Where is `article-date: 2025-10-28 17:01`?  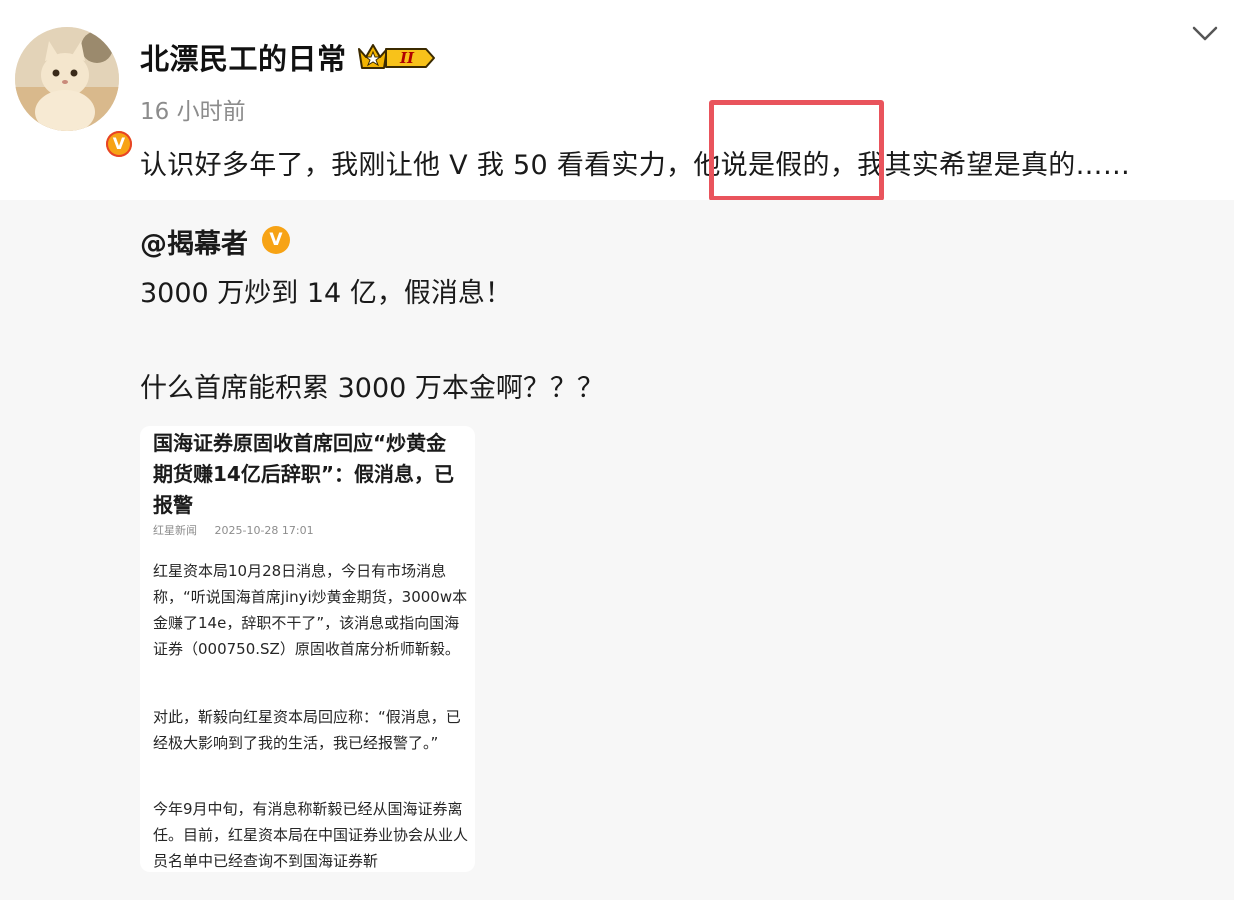
article-date: 2025-10-28 17:01 is located at coordinates (264, 530).